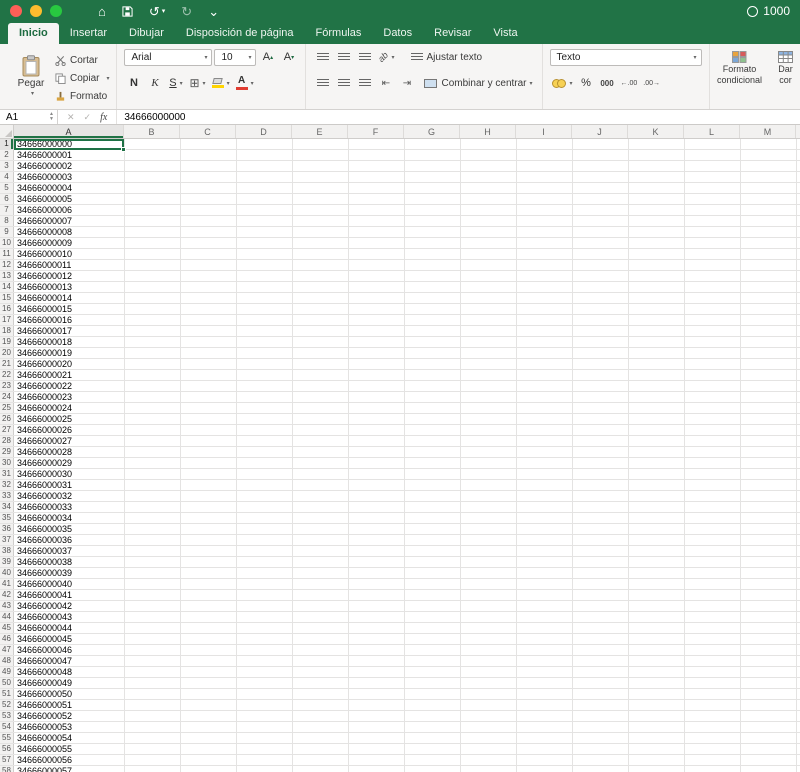 The height and width of the screenshot is (772, 800). What do you see at coordinates (400, 452) in the screenshot?
I see `table-row: 29 34666000028` at bounding box center [400, 452].